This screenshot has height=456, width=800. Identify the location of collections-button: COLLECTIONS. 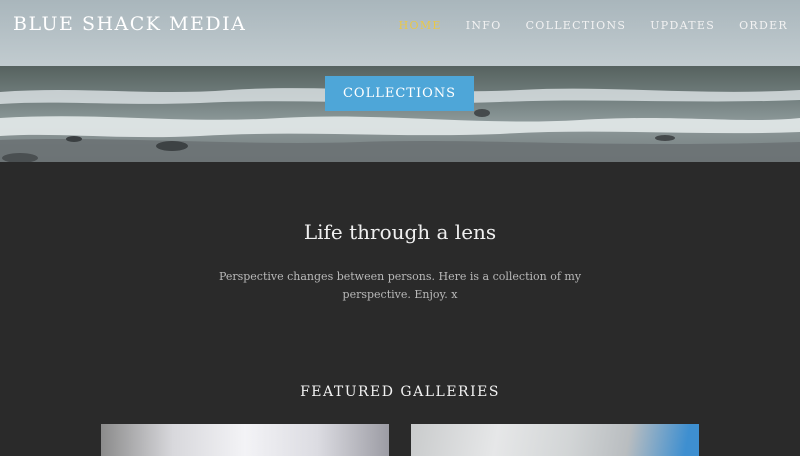
(399, 93).